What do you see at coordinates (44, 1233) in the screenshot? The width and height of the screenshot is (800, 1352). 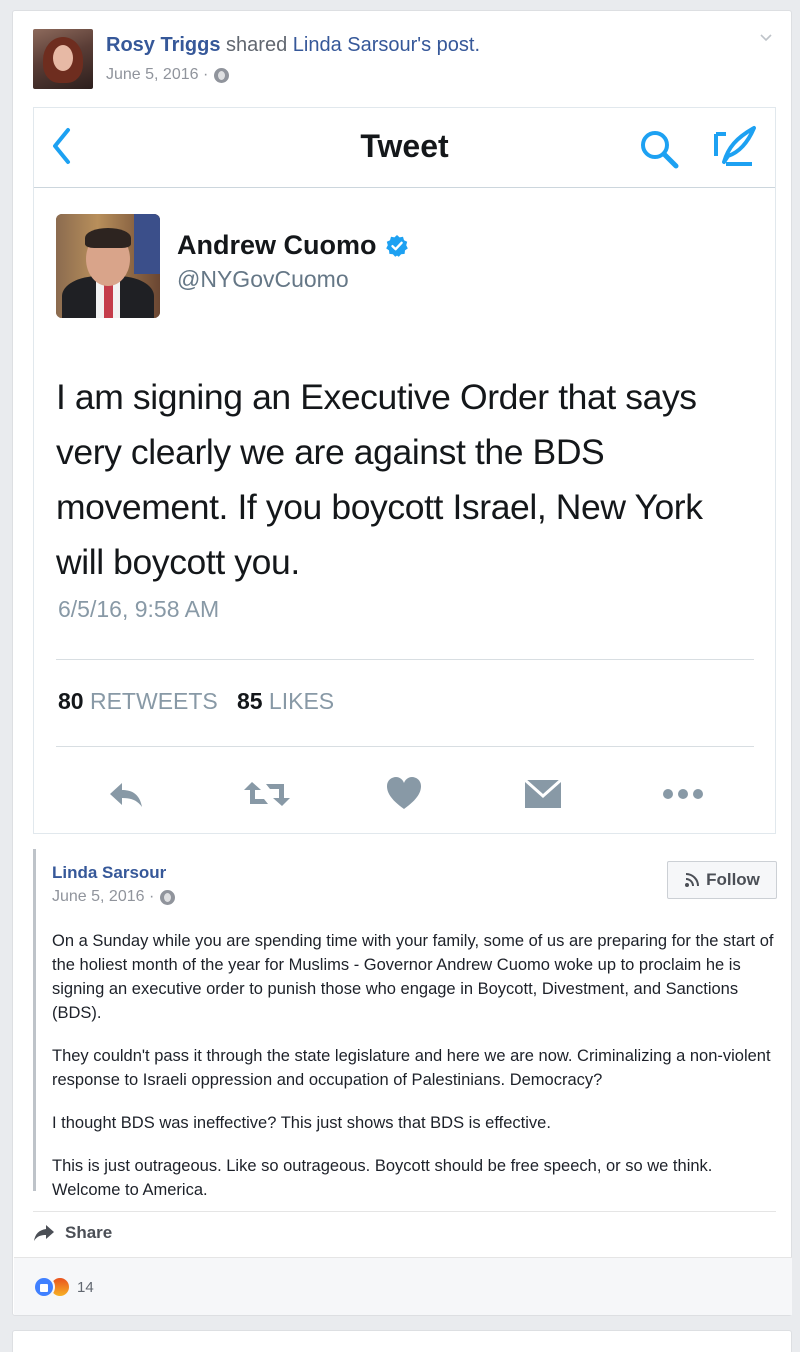 I see `share-arrow-icon` at bounding box center [44, 1233].